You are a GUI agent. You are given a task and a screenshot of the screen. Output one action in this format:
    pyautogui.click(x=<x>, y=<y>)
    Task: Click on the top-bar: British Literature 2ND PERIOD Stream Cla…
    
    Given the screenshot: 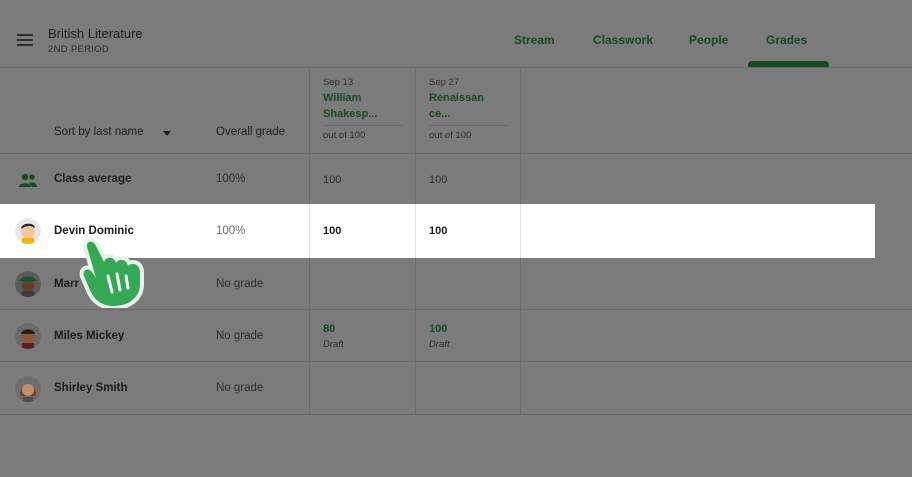 What is the action you would take?
    pyautogui.click(x=456, y=34)
    